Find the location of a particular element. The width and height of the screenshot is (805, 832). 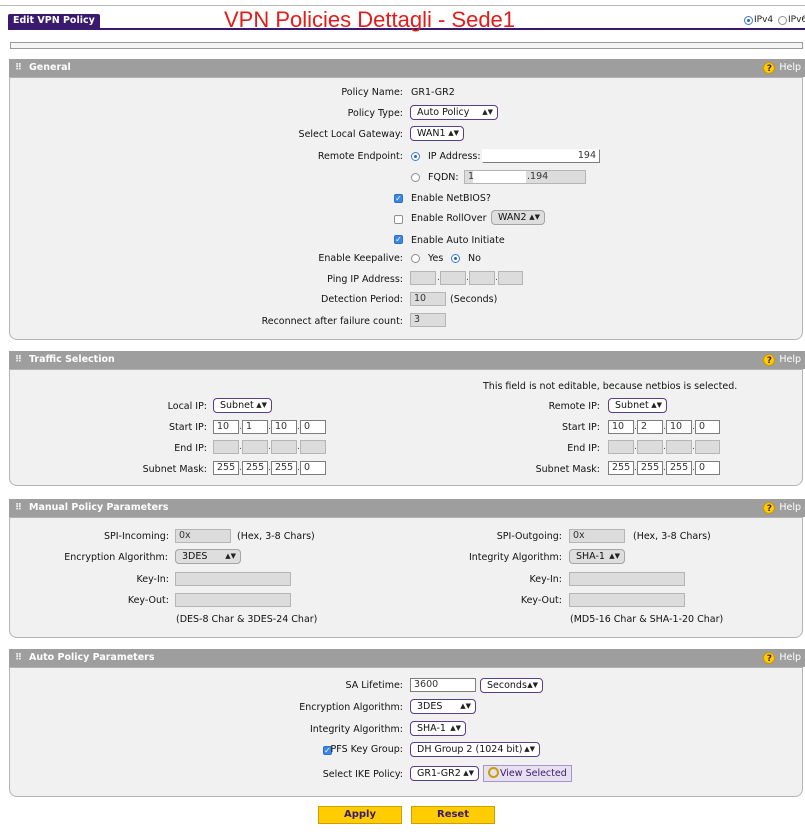

sa-lifetime-label: SA Lifetime: is located at coordinates (374, 685).